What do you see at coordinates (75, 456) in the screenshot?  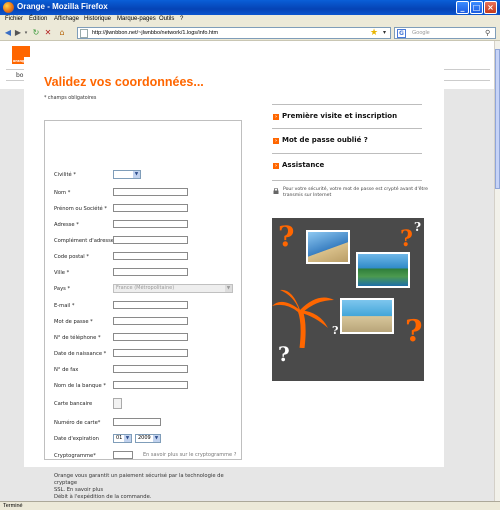 I see `label-cryptogramme: Cryptogramme*` at bounding box center [75, 456].